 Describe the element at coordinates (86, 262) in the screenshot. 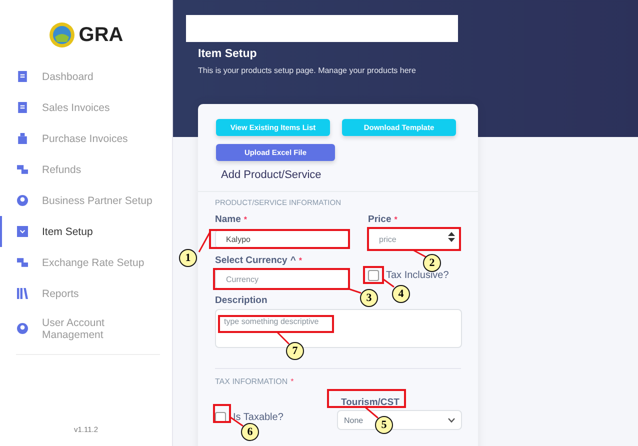

I see `sidebar-item: Exchange Rate Setup` at that location.